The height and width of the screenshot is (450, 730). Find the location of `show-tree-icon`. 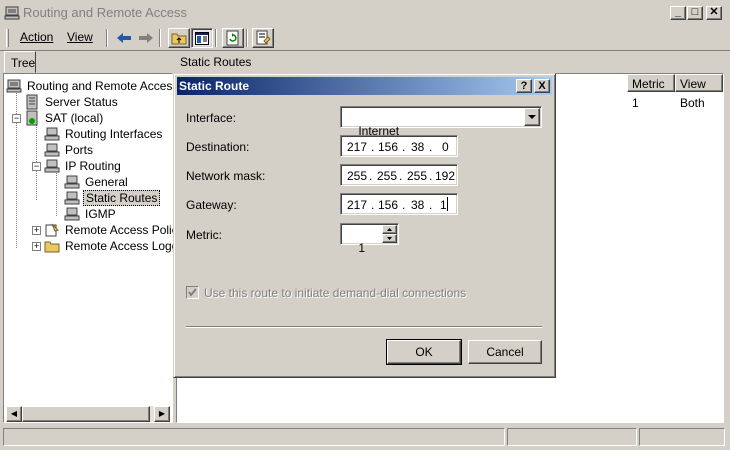

show-tree-icon is located at coordinates (202, 38).